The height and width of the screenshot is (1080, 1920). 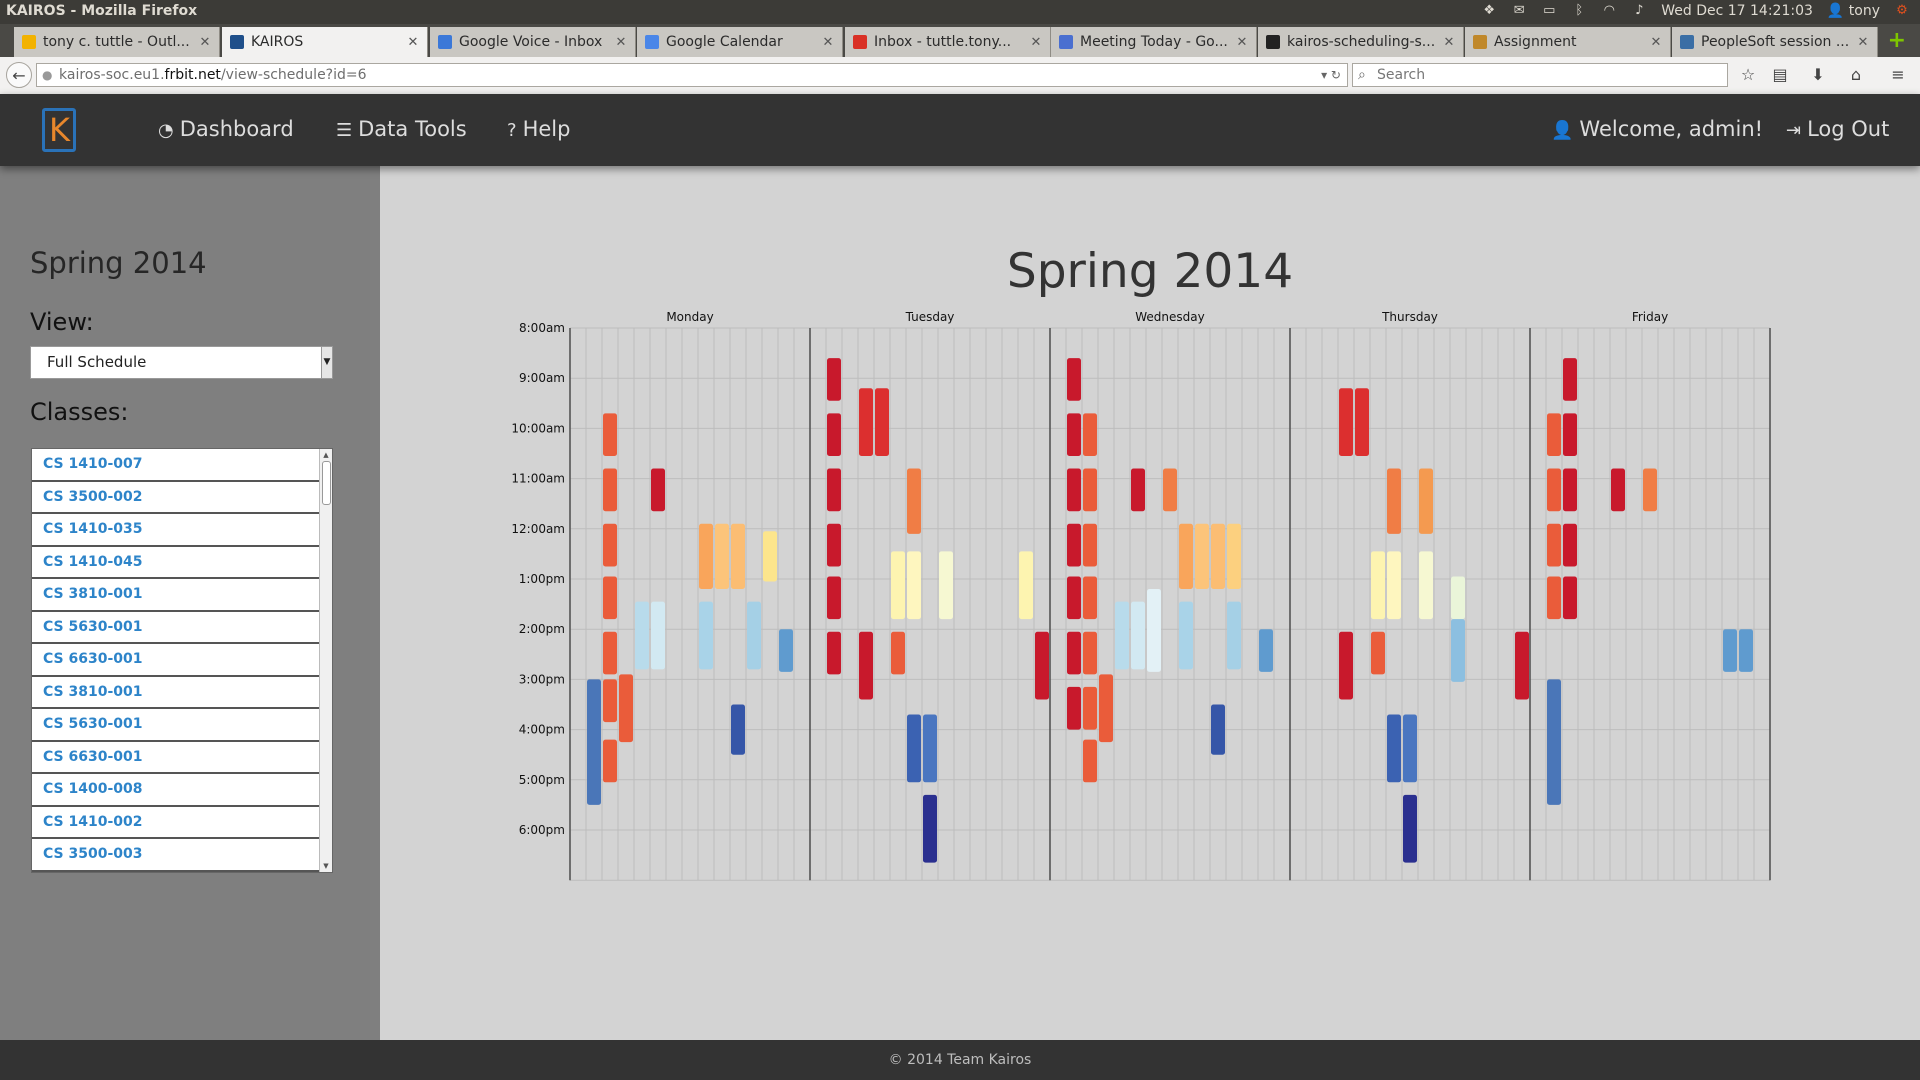 What do you see at coordinates (1540, 75) in the screenshot?
I see `search-input: ⌕ Search` at bounding box center [1540, 75].